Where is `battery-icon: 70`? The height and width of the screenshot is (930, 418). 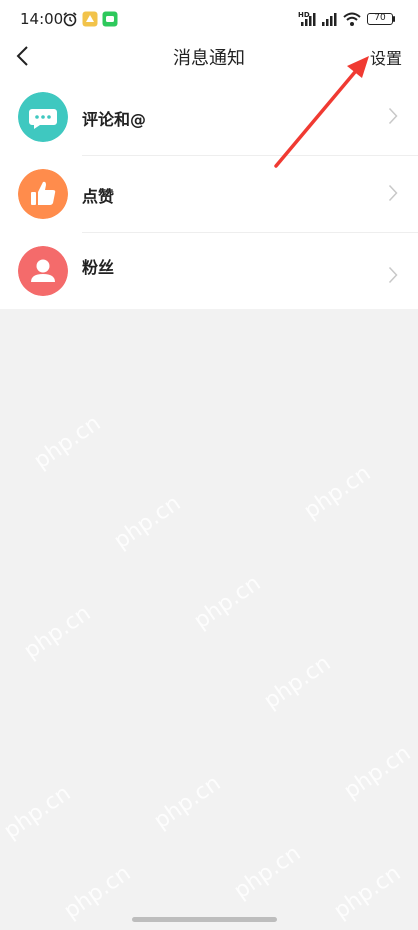 battery-icon: 70 is located at coordinates (380, 19).